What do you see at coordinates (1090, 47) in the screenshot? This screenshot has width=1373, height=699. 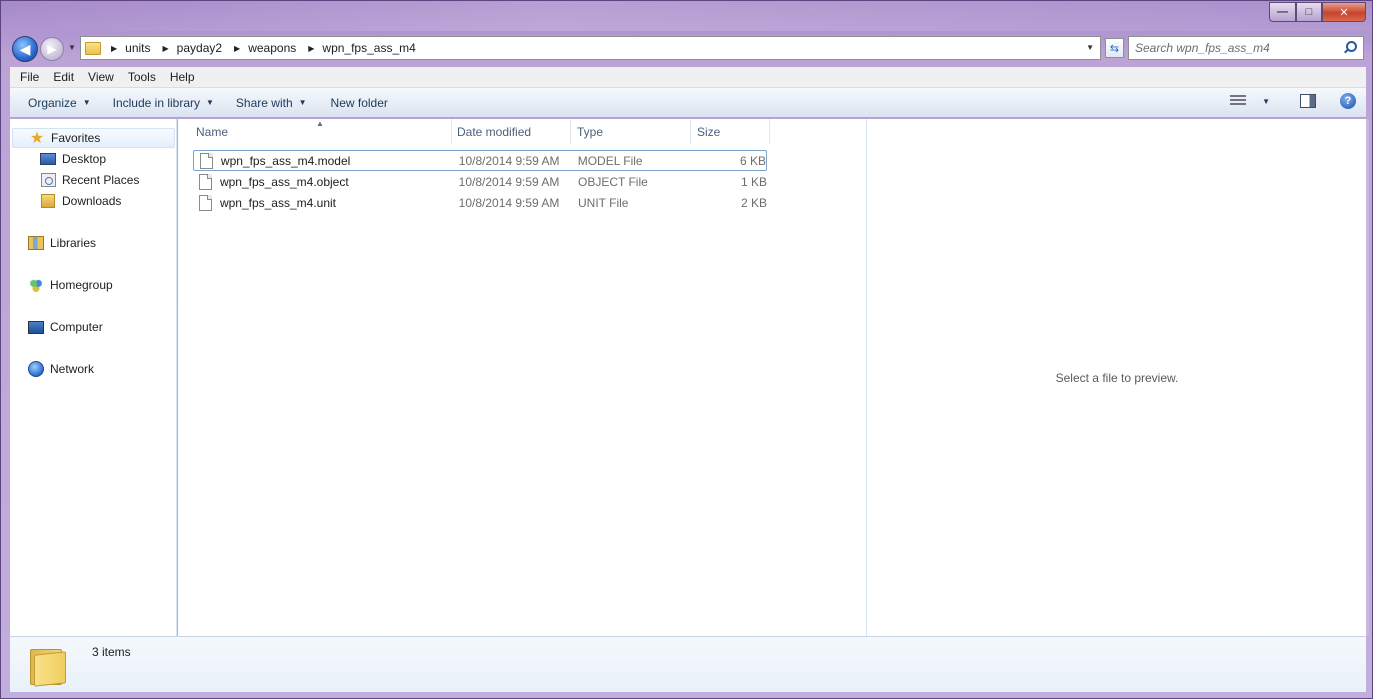 I see `address-dropdown-icon: ▼` at bounding box center [1090, 47].